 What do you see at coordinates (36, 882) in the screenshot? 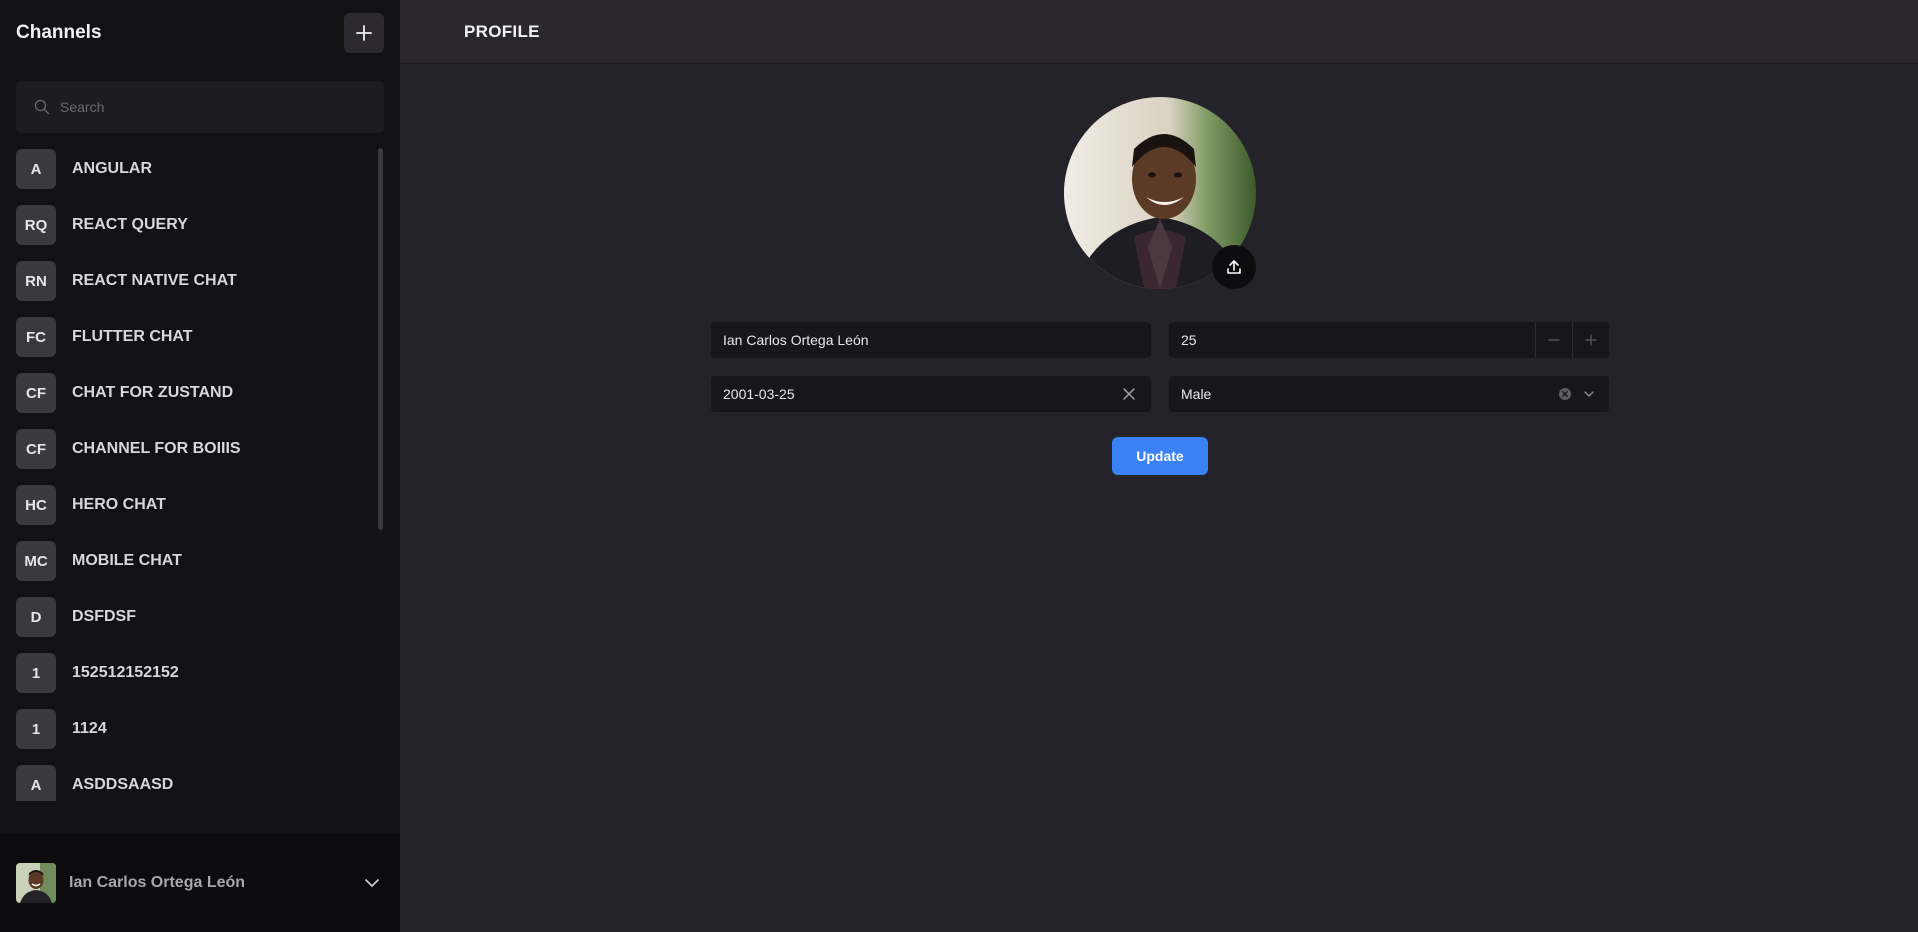
I see `user-avatar` at bounding box center [36, 882].